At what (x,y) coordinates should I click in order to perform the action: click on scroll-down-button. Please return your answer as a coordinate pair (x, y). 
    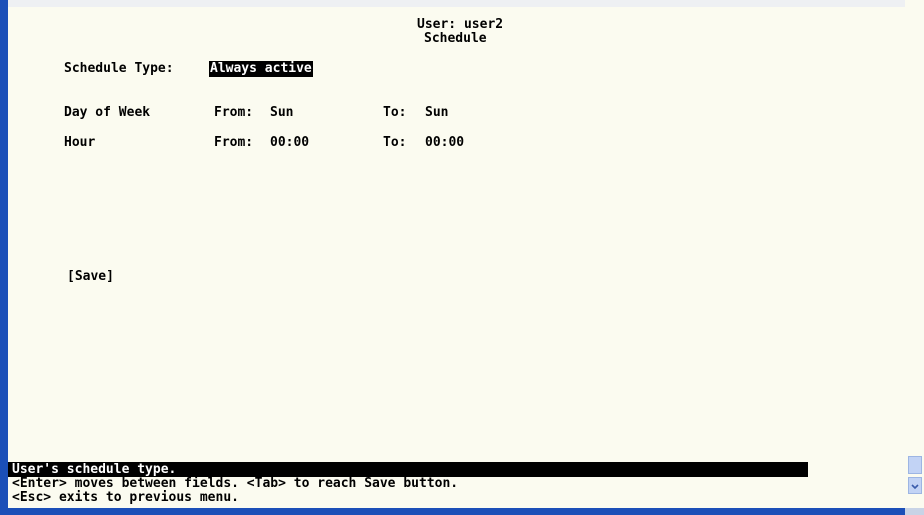
    Looking at the image, I should click on (915, 485).